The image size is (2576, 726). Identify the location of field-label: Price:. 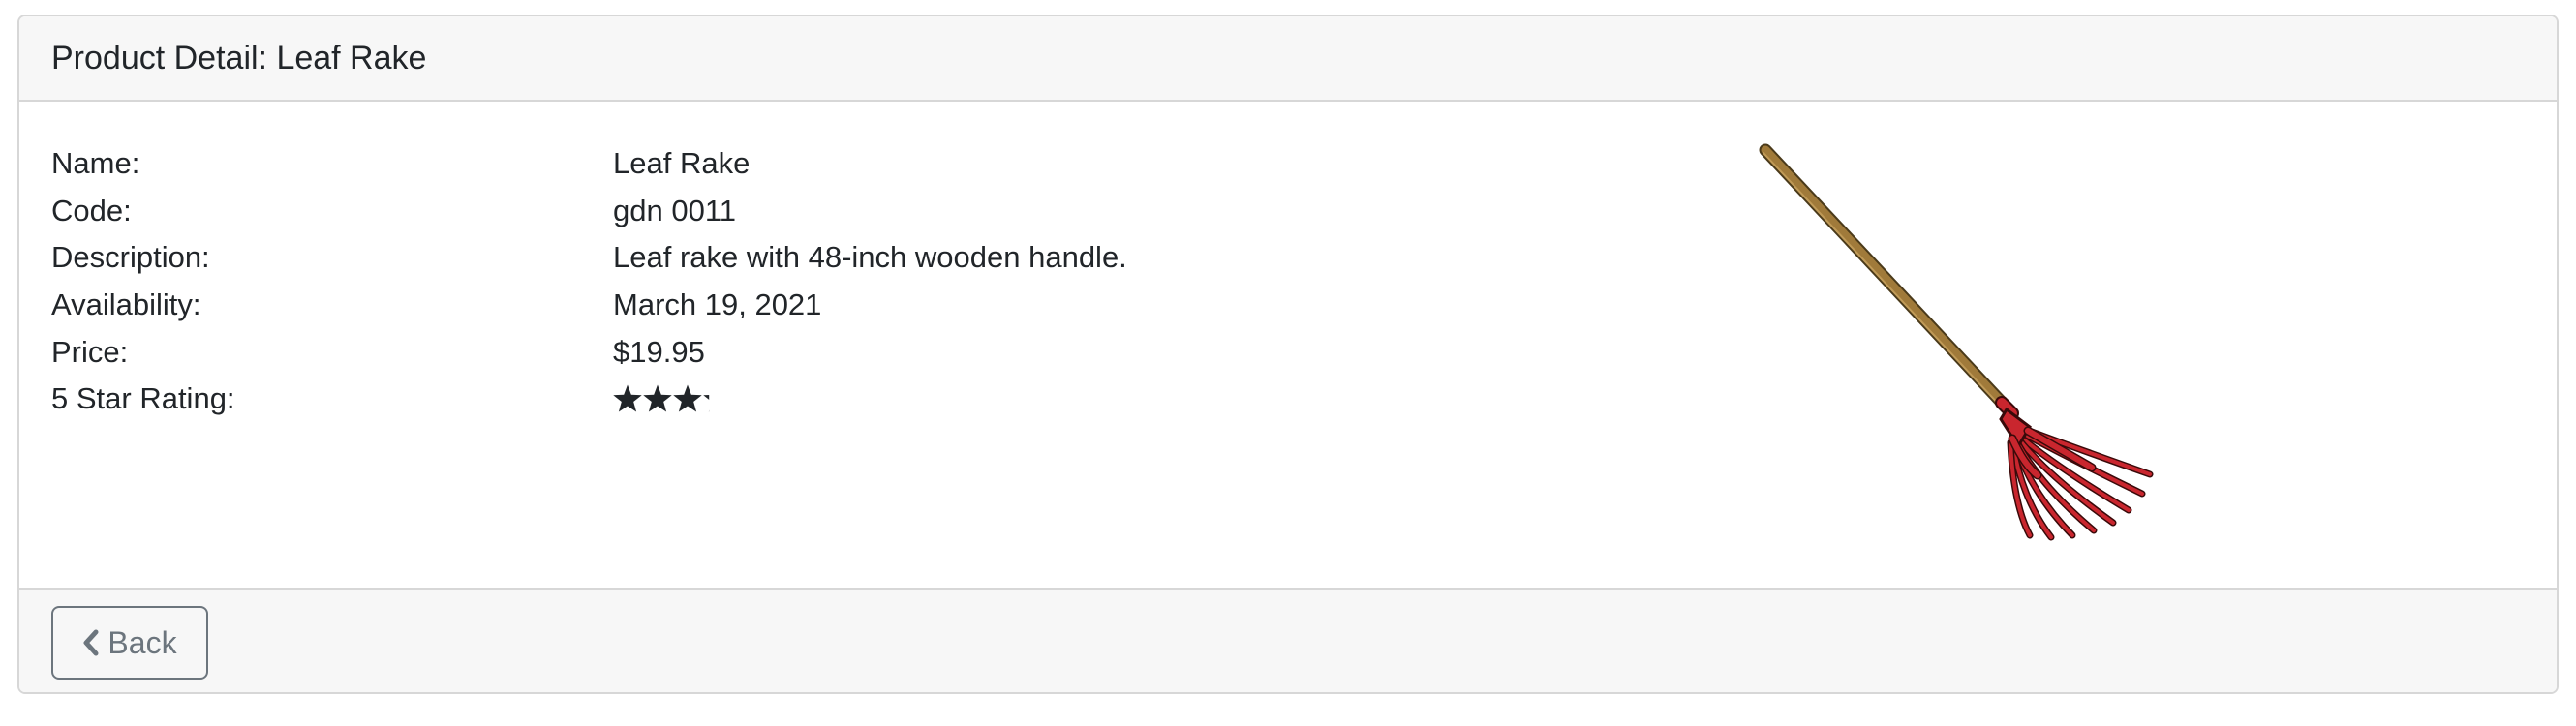
(90, 351).